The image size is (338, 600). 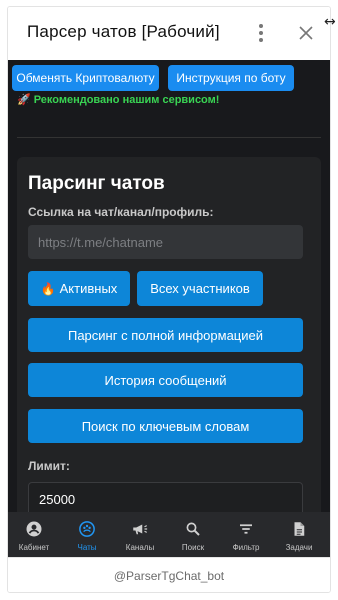 I want to click on account-icon, so click(x=34, y=529).